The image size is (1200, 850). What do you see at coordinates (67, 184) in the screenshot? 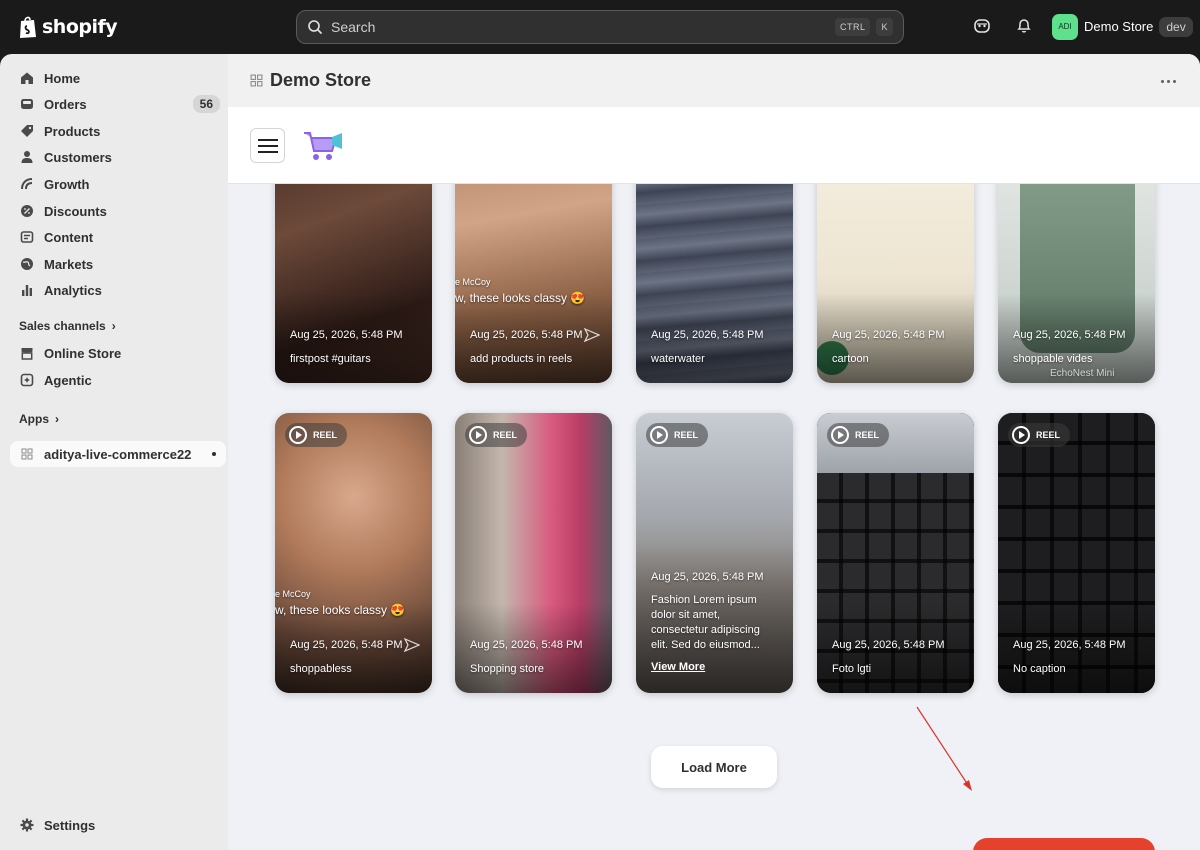
I see `sidebar-item-label: Growth` at bounding box center [67, 184].